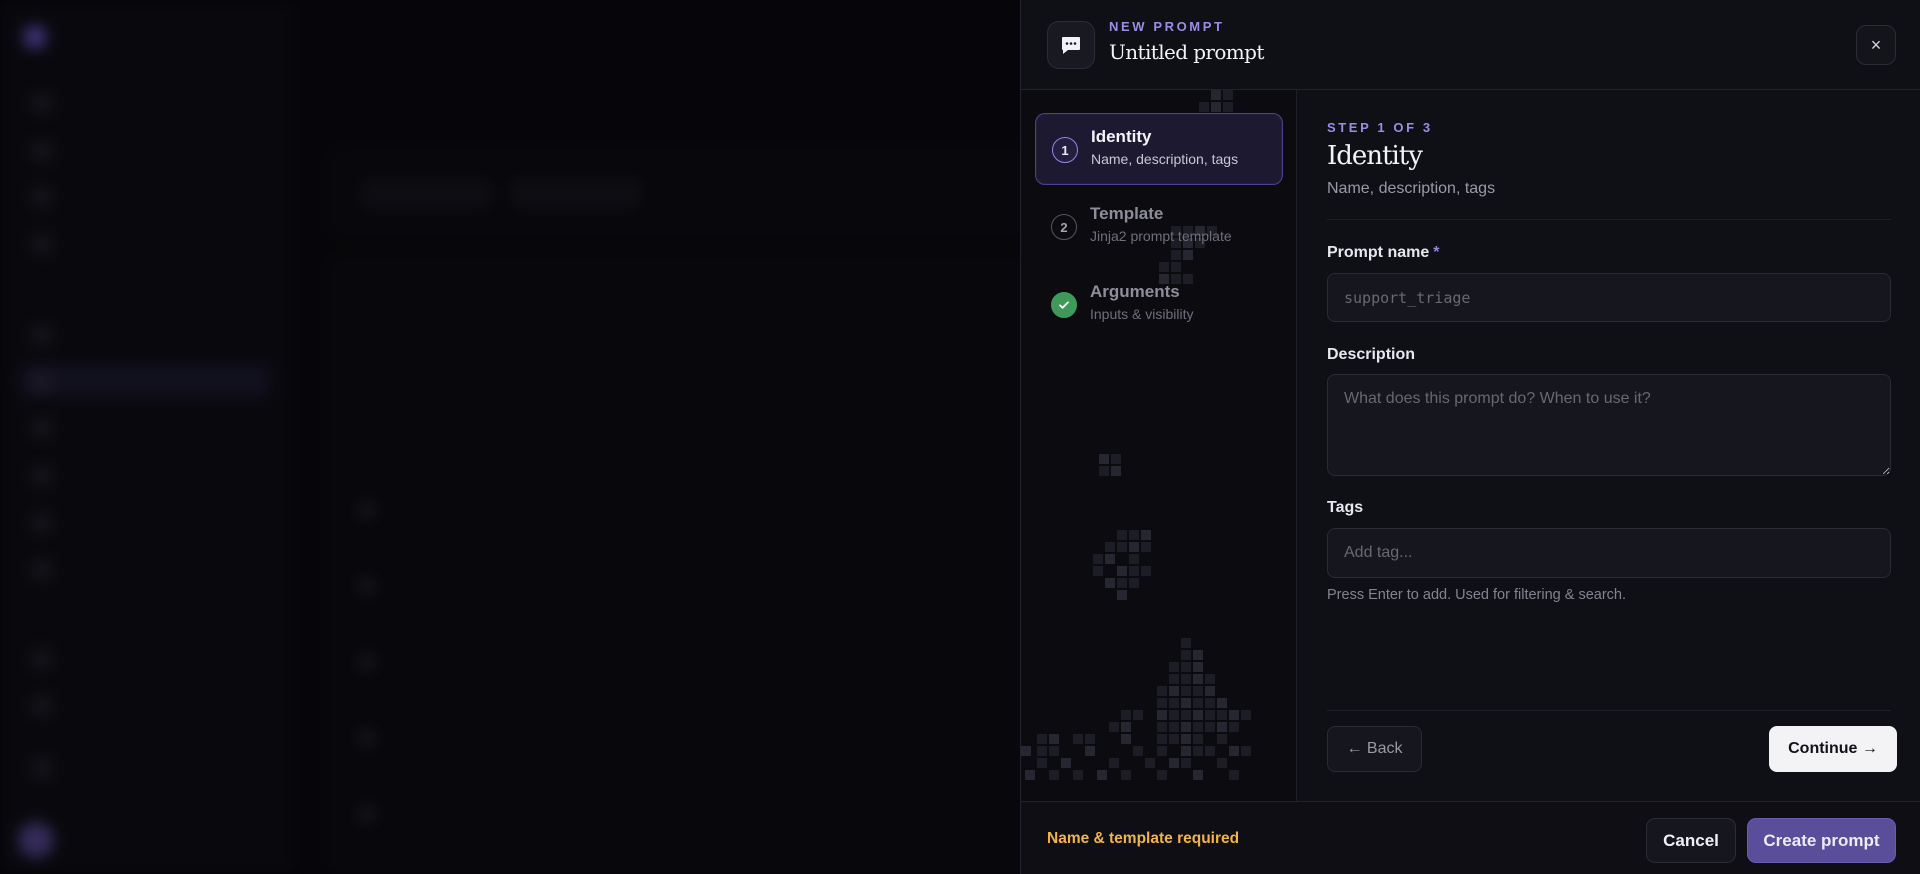 The width and height of the screenshot is (1920, 874). Describe the element at coordinates (1064, 227) in the screenshot. I see `step-number: 2` at that location.